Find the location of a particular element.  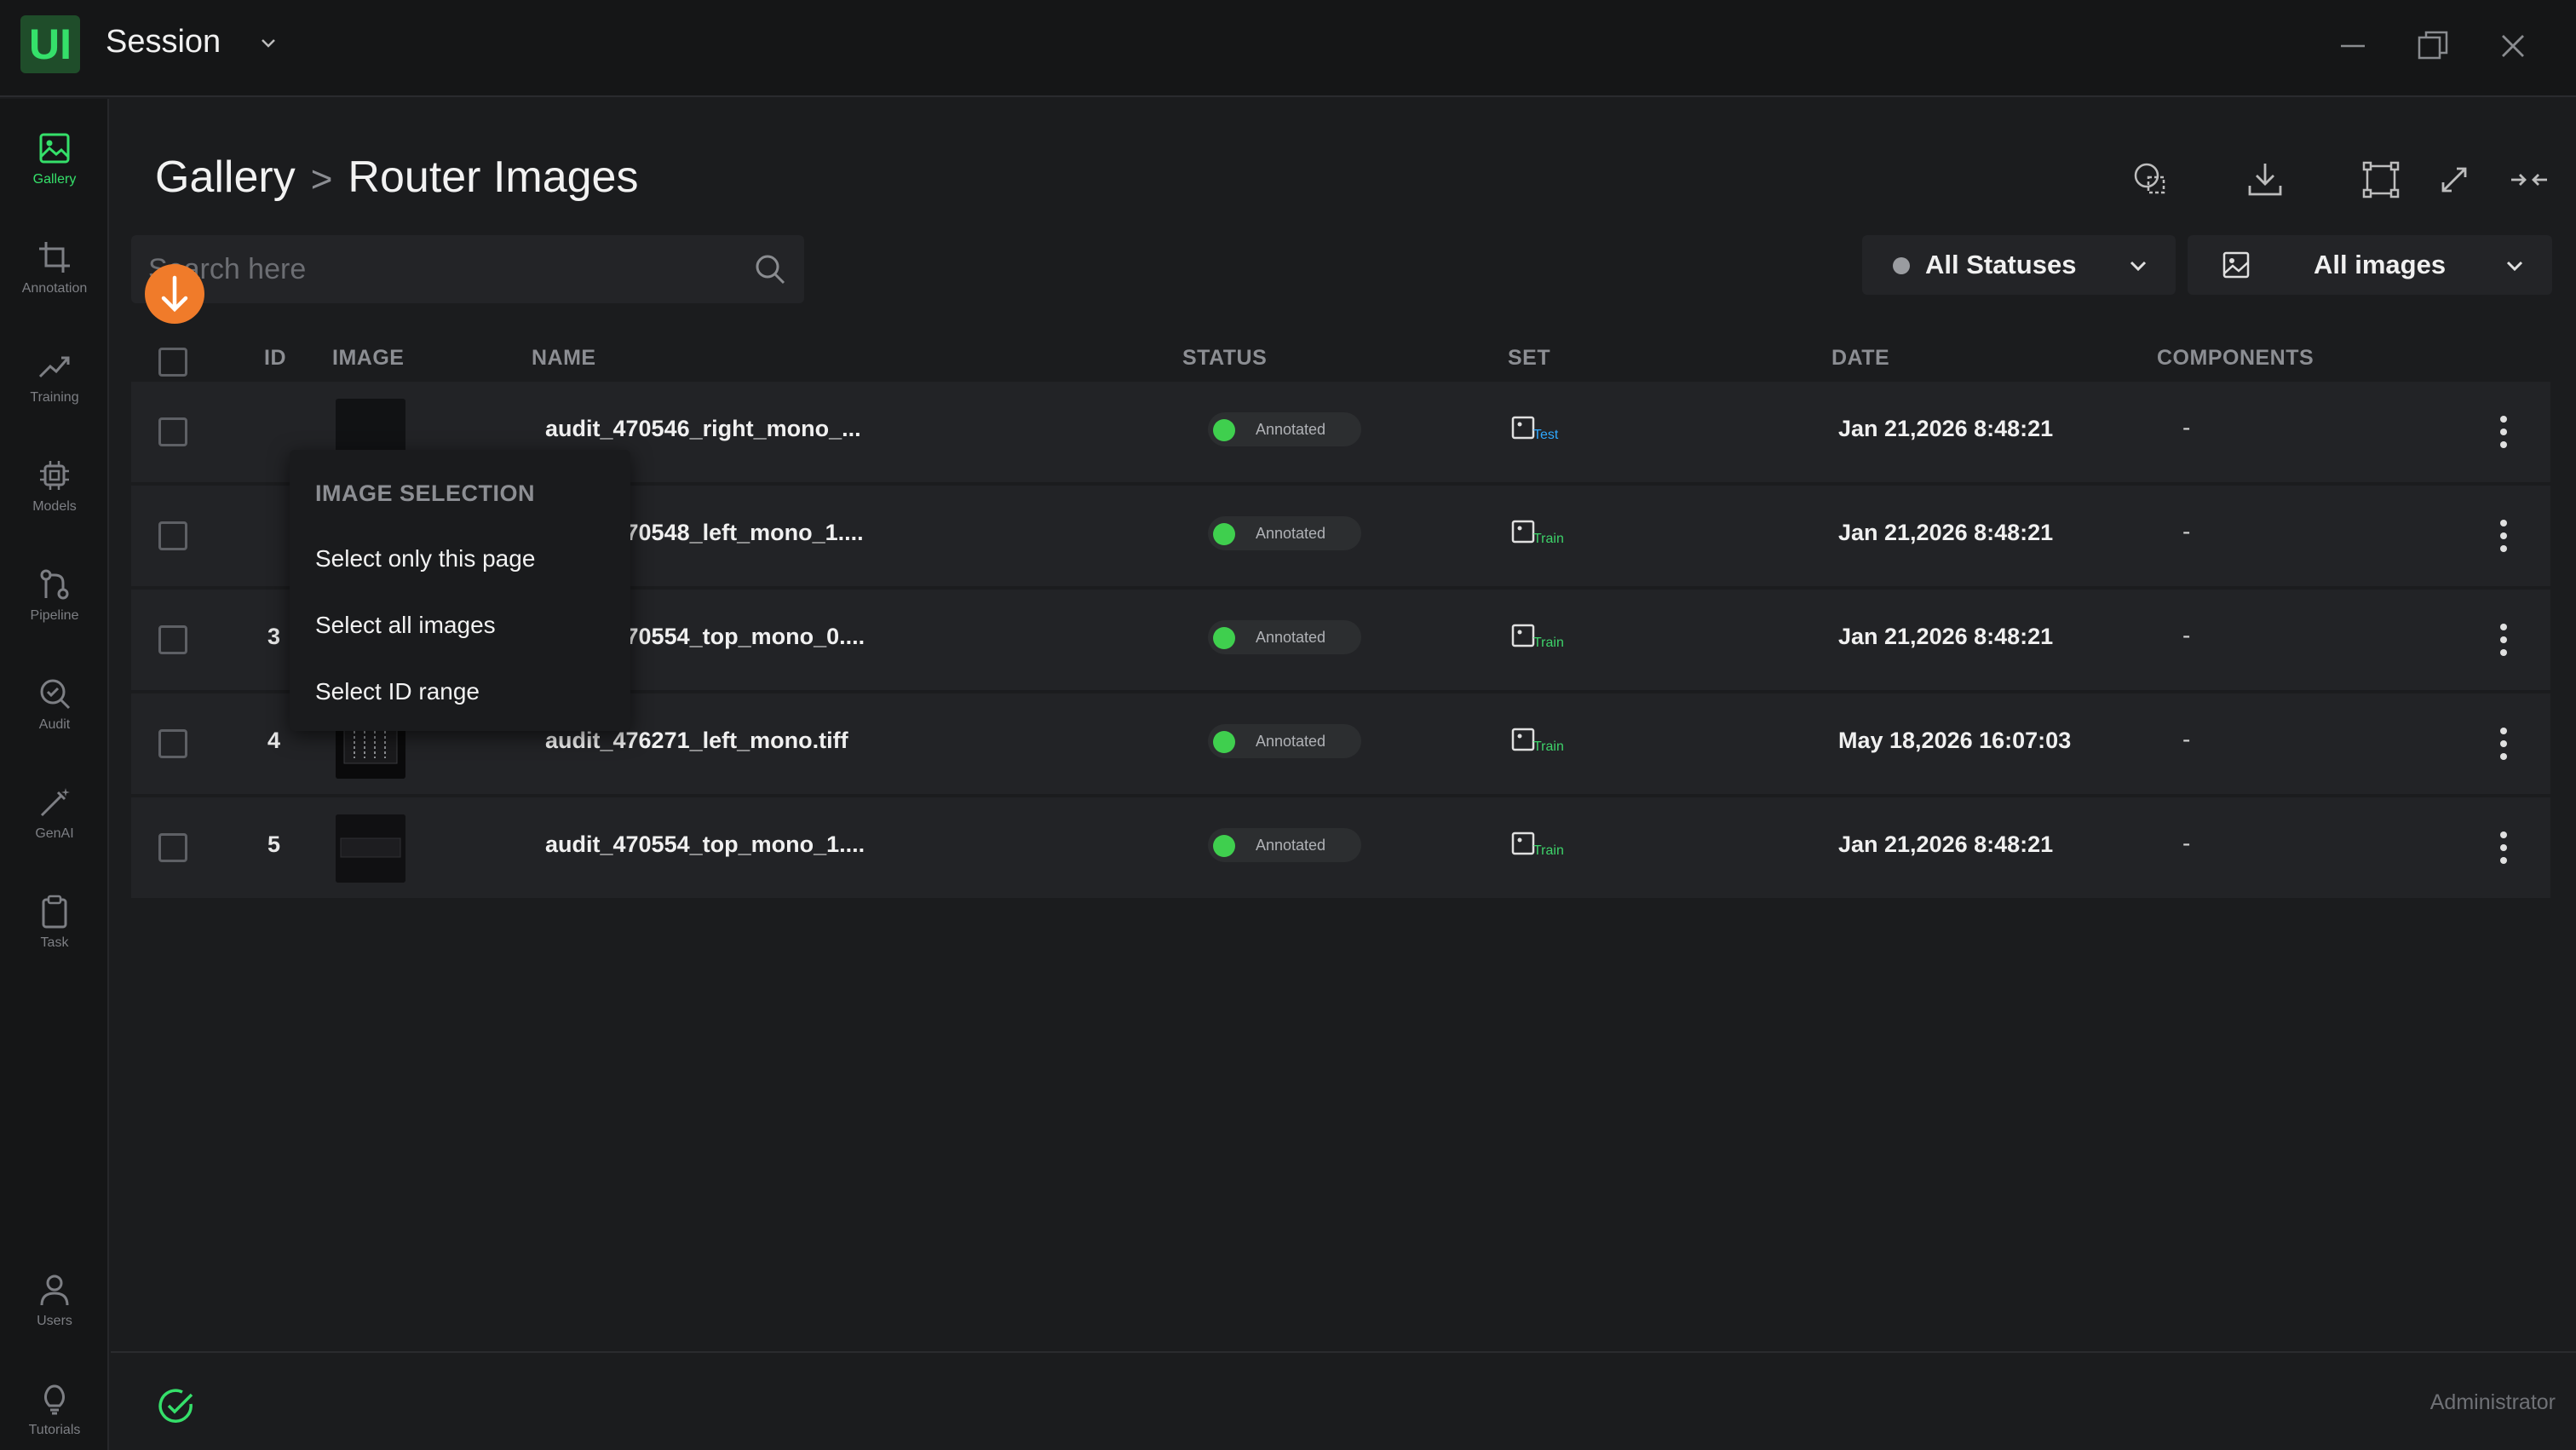

column-header-id: ID is located at coordinates (275, 358).